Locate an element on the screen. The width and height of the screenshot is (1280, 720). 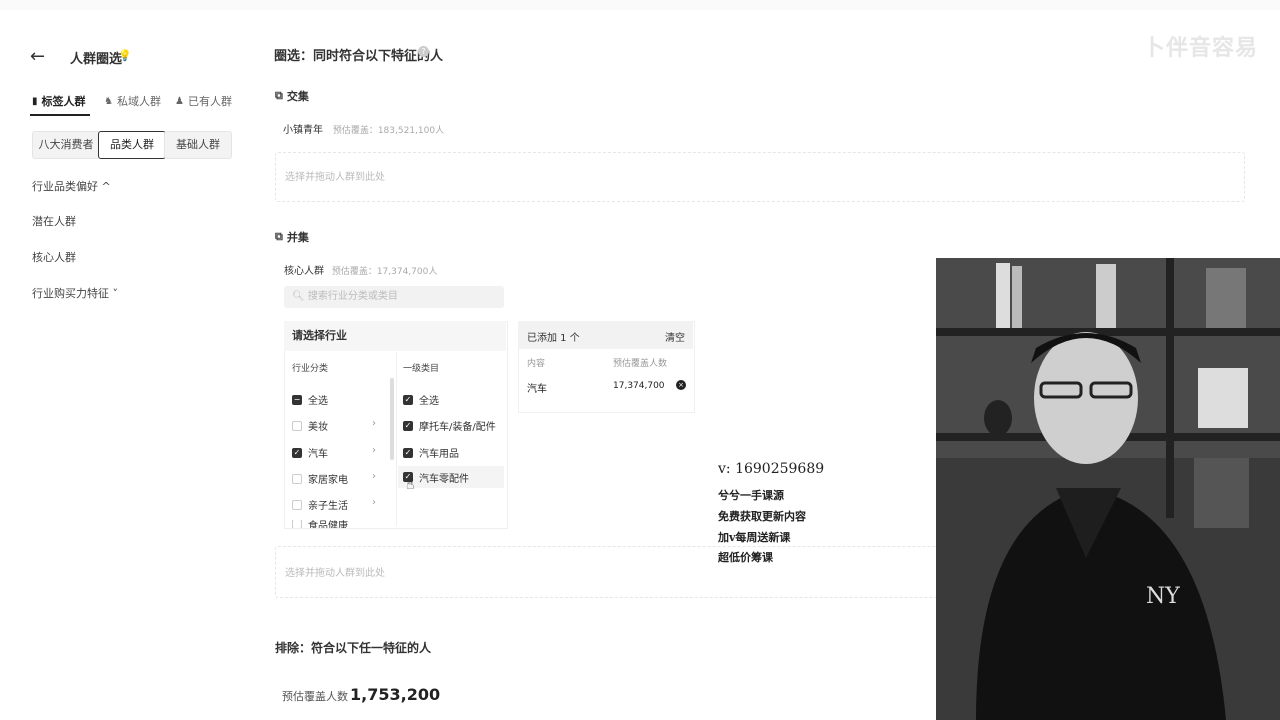
page-title: 人群圈选 is located at coordinates (96, 59).